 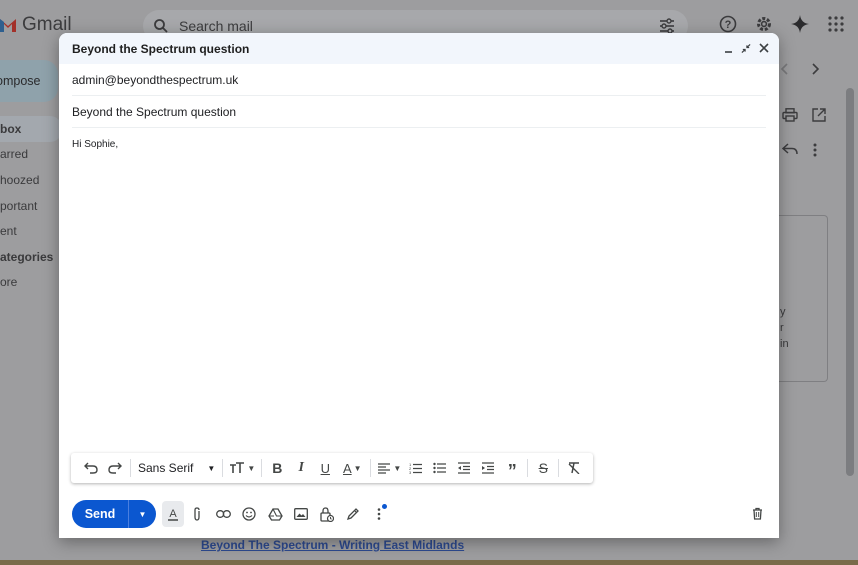 What do you see at coordinates (389, 468) in the screenshot?
I see `align-icon: ▼` at bounding box center [389, 468].